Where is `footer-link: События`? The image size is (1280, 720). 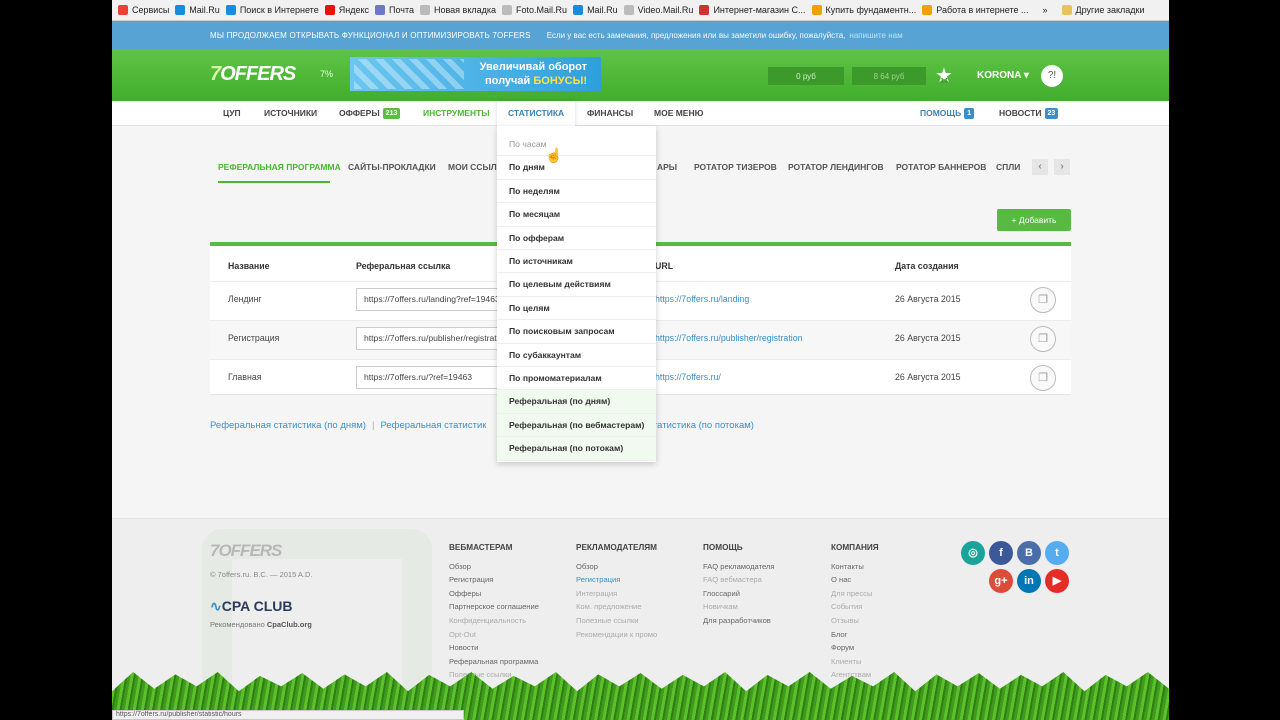 footer-link: События is located at coordinates (855, 607).